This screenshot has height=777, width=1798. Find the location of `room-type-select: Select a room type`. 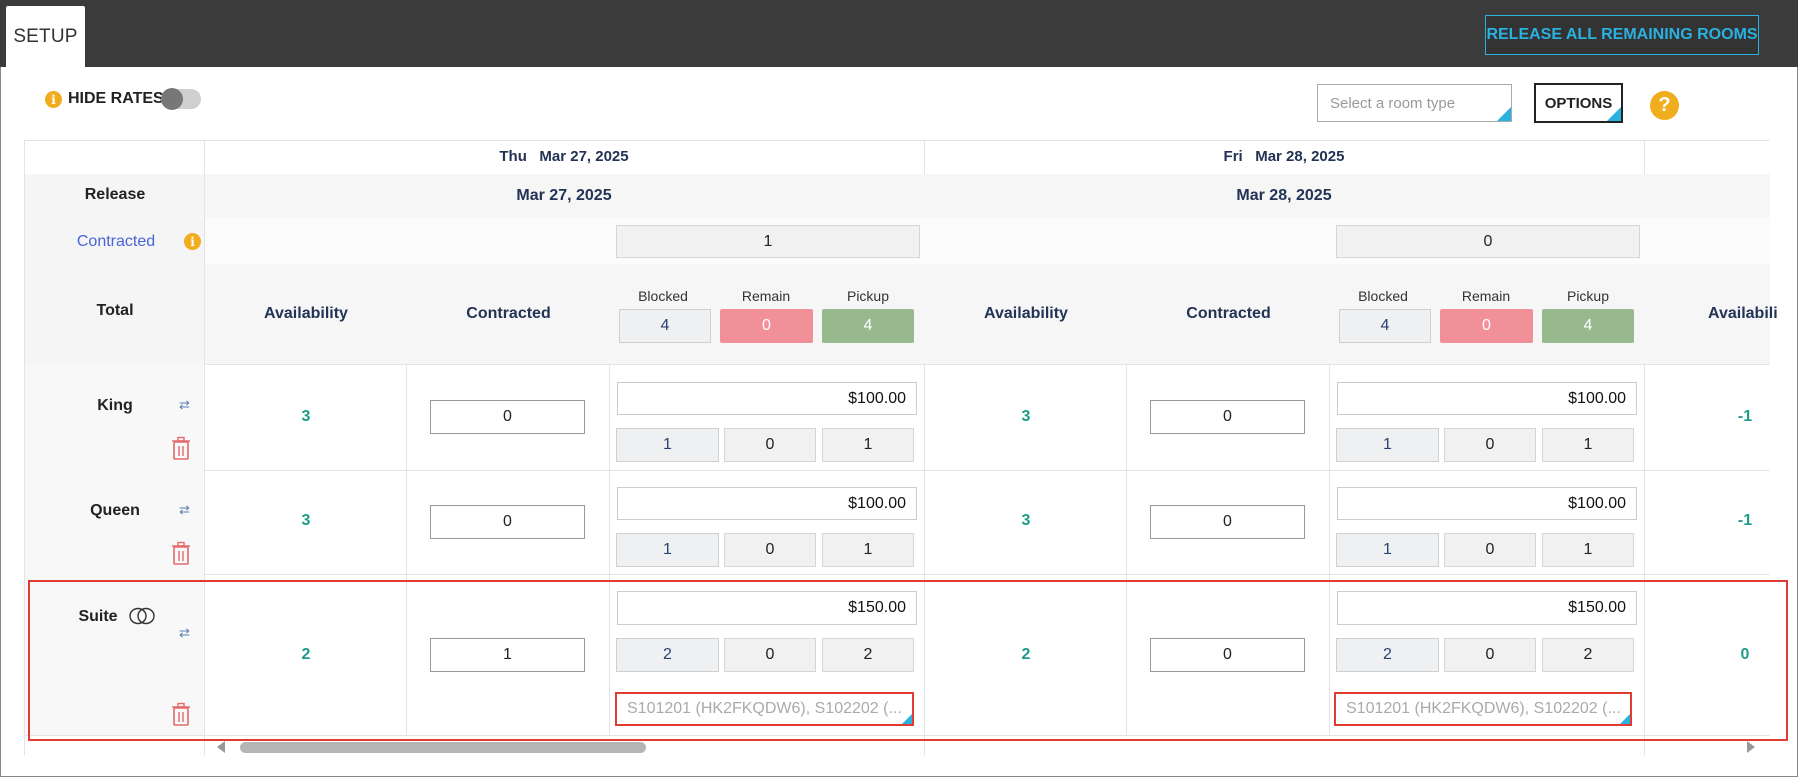

room-type-select: Select a room type is located at coordinates (1414, 103).